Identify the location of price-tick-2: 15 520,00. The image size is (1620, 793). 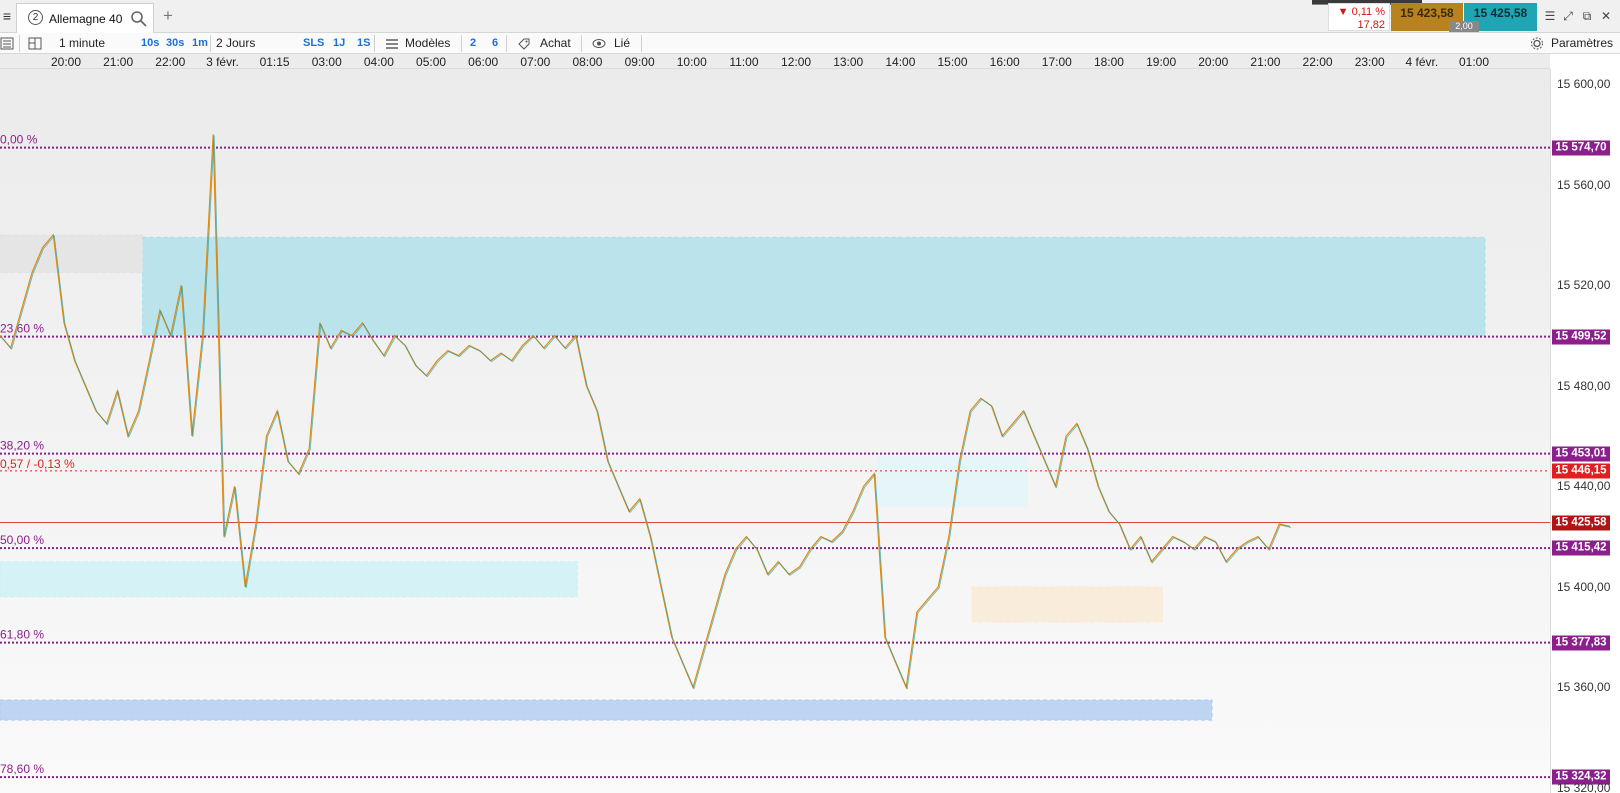
(1584, 285).